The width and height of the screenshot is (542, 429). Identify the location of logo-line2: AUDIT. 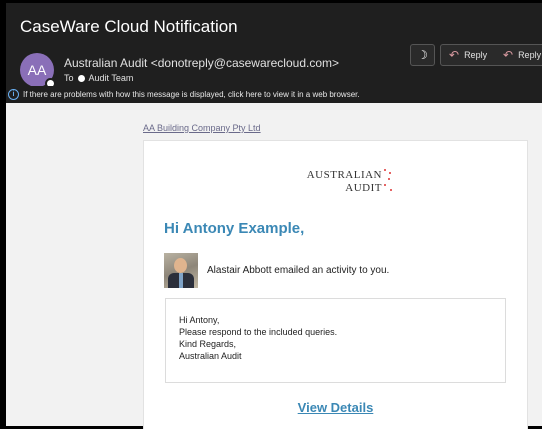
(363, 188).